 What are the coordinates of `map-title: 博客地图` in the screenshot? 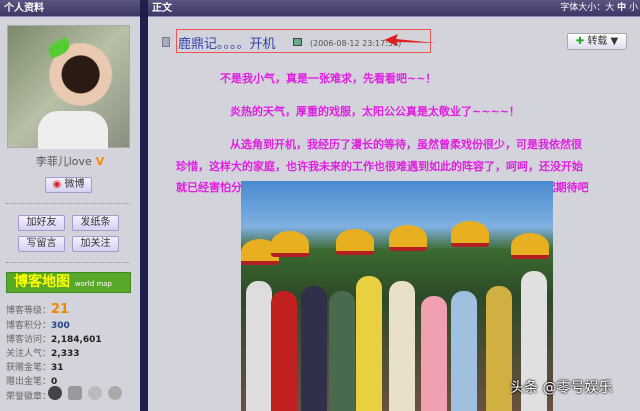 It's located at (42, 282).